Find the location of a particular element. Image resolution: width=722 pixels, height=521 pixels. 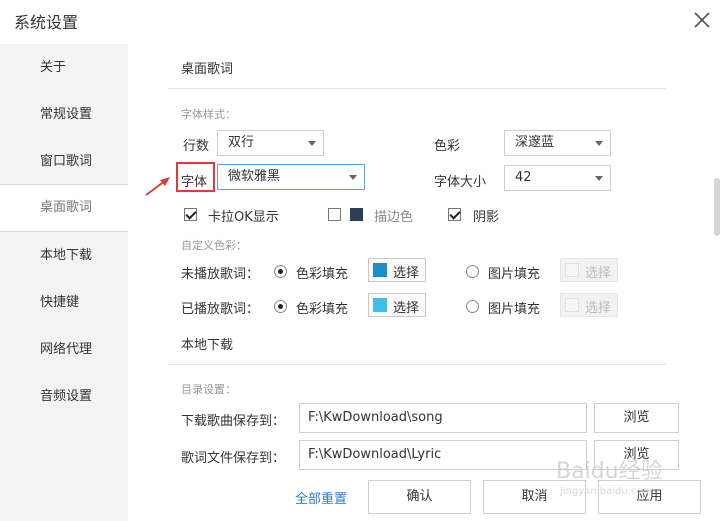

sidebar-item-about: 关于 is located at coordinates (64, 68).